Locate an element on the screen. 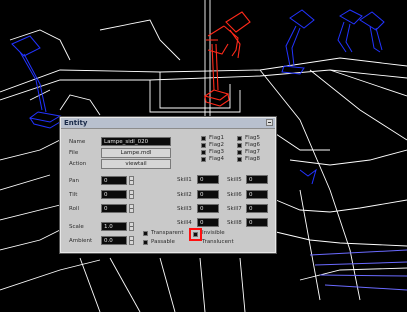 The height and width of the screenshot is (312, 407). pan-label: Pan is located at coordinates (74, 181).